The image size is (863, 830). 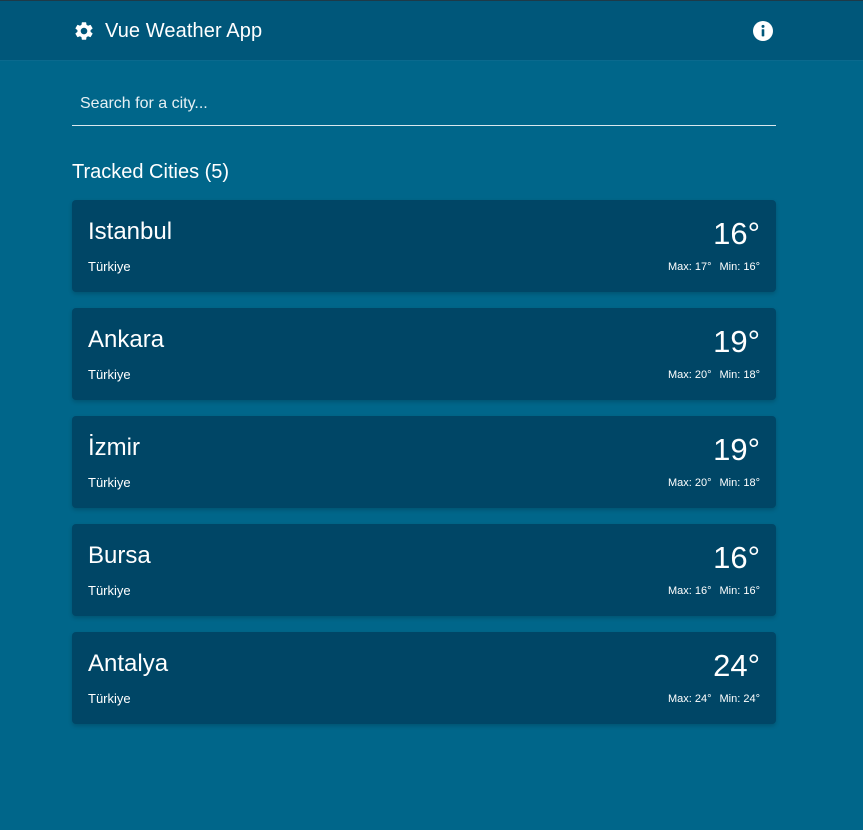 I want to click on city-card: Antalya Türkiye 24° Max: 24° Min: 24°, so click(x=424, y=678).